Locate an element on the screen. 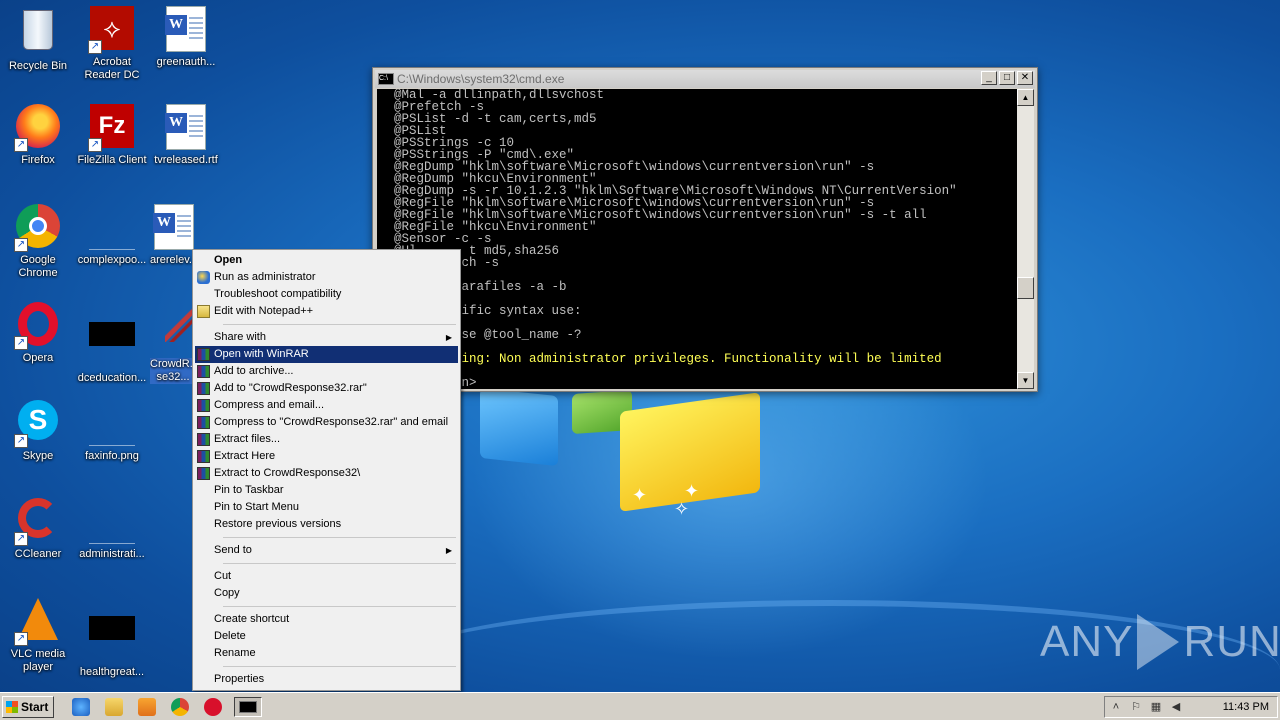 The height and width of the screenshot is (720, 1280). word-document-icon: W is located at coordinates (186, 128).